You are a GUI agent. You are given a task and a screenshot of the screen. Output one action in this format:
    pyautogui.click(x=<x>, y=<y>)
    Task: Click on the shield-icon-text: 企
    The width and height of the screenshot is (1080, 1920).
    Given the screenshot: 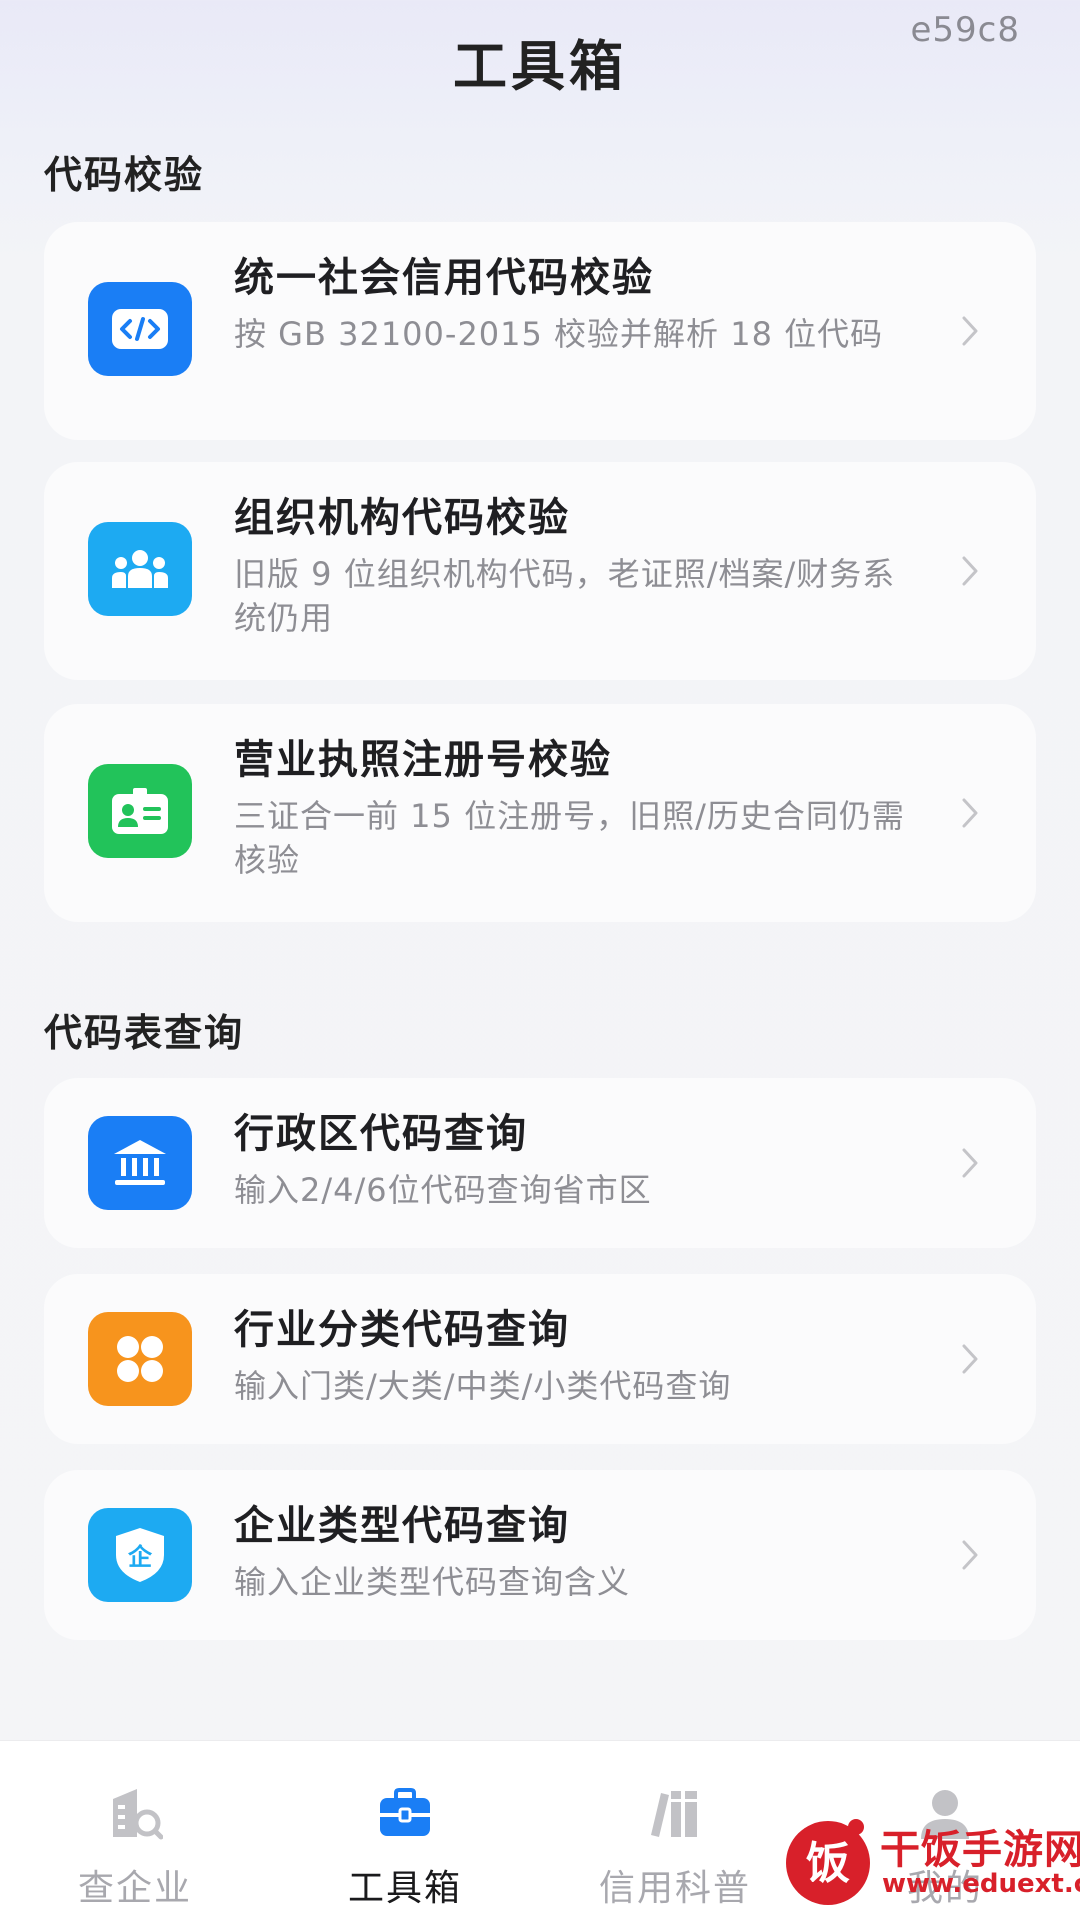 What is the action you would take?
    pyautogui.click(x=140, y=1557)
    